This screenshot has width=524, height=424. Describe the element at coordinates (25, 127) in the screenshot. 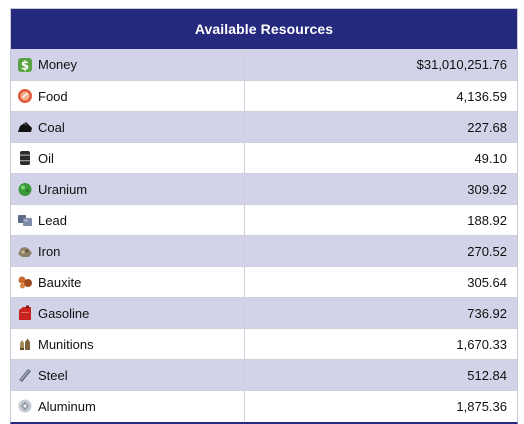

I see `coal-icon` at that location.